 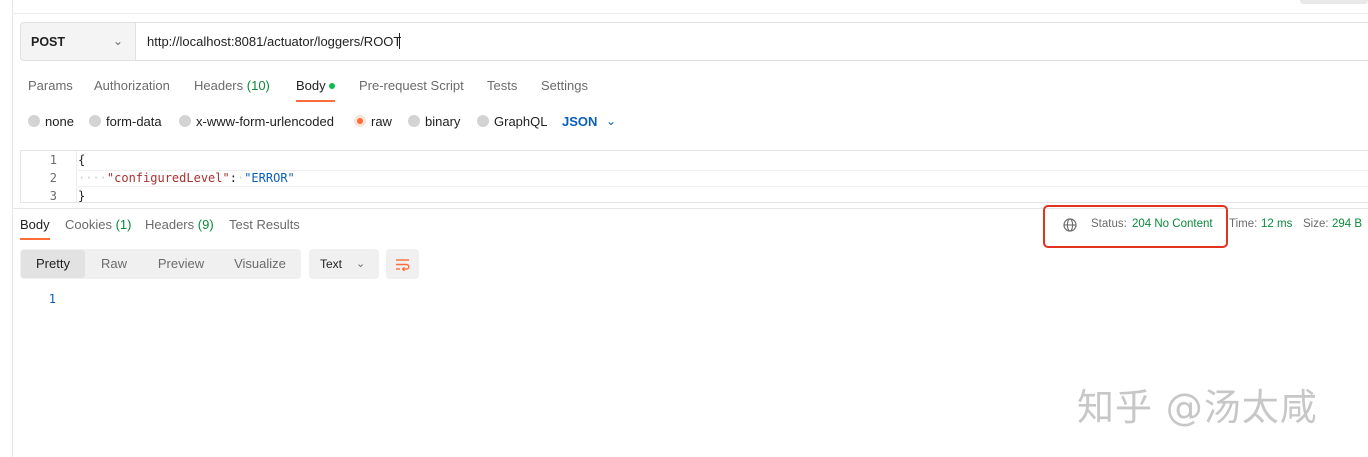 What do you see at coordinates (1316, 224) in the screenshot?
I see `size-label: Size:` at bounding box center [1316, 224].